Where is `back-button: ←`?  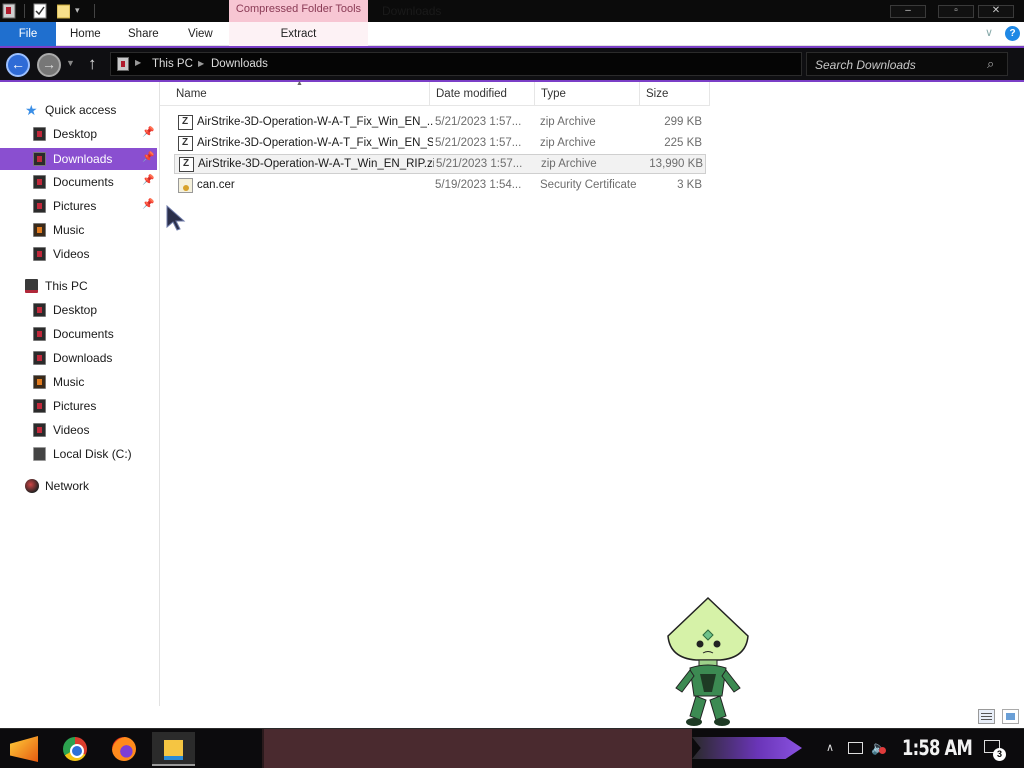 back-button: ← is located at coordinates (18, 65).